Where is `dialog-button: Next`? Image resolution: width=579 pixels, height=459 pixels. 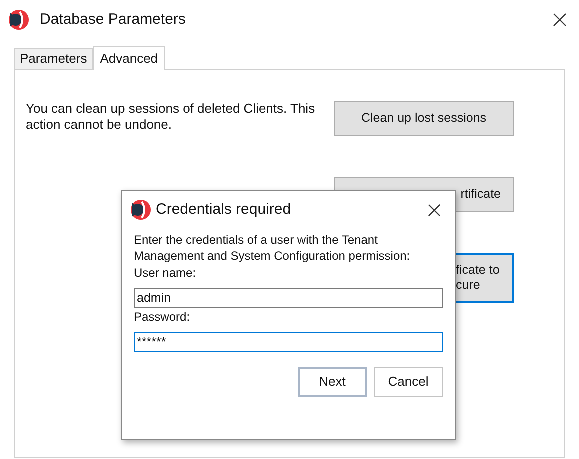
dialog-button: Next is located at coordinates (332, 382).